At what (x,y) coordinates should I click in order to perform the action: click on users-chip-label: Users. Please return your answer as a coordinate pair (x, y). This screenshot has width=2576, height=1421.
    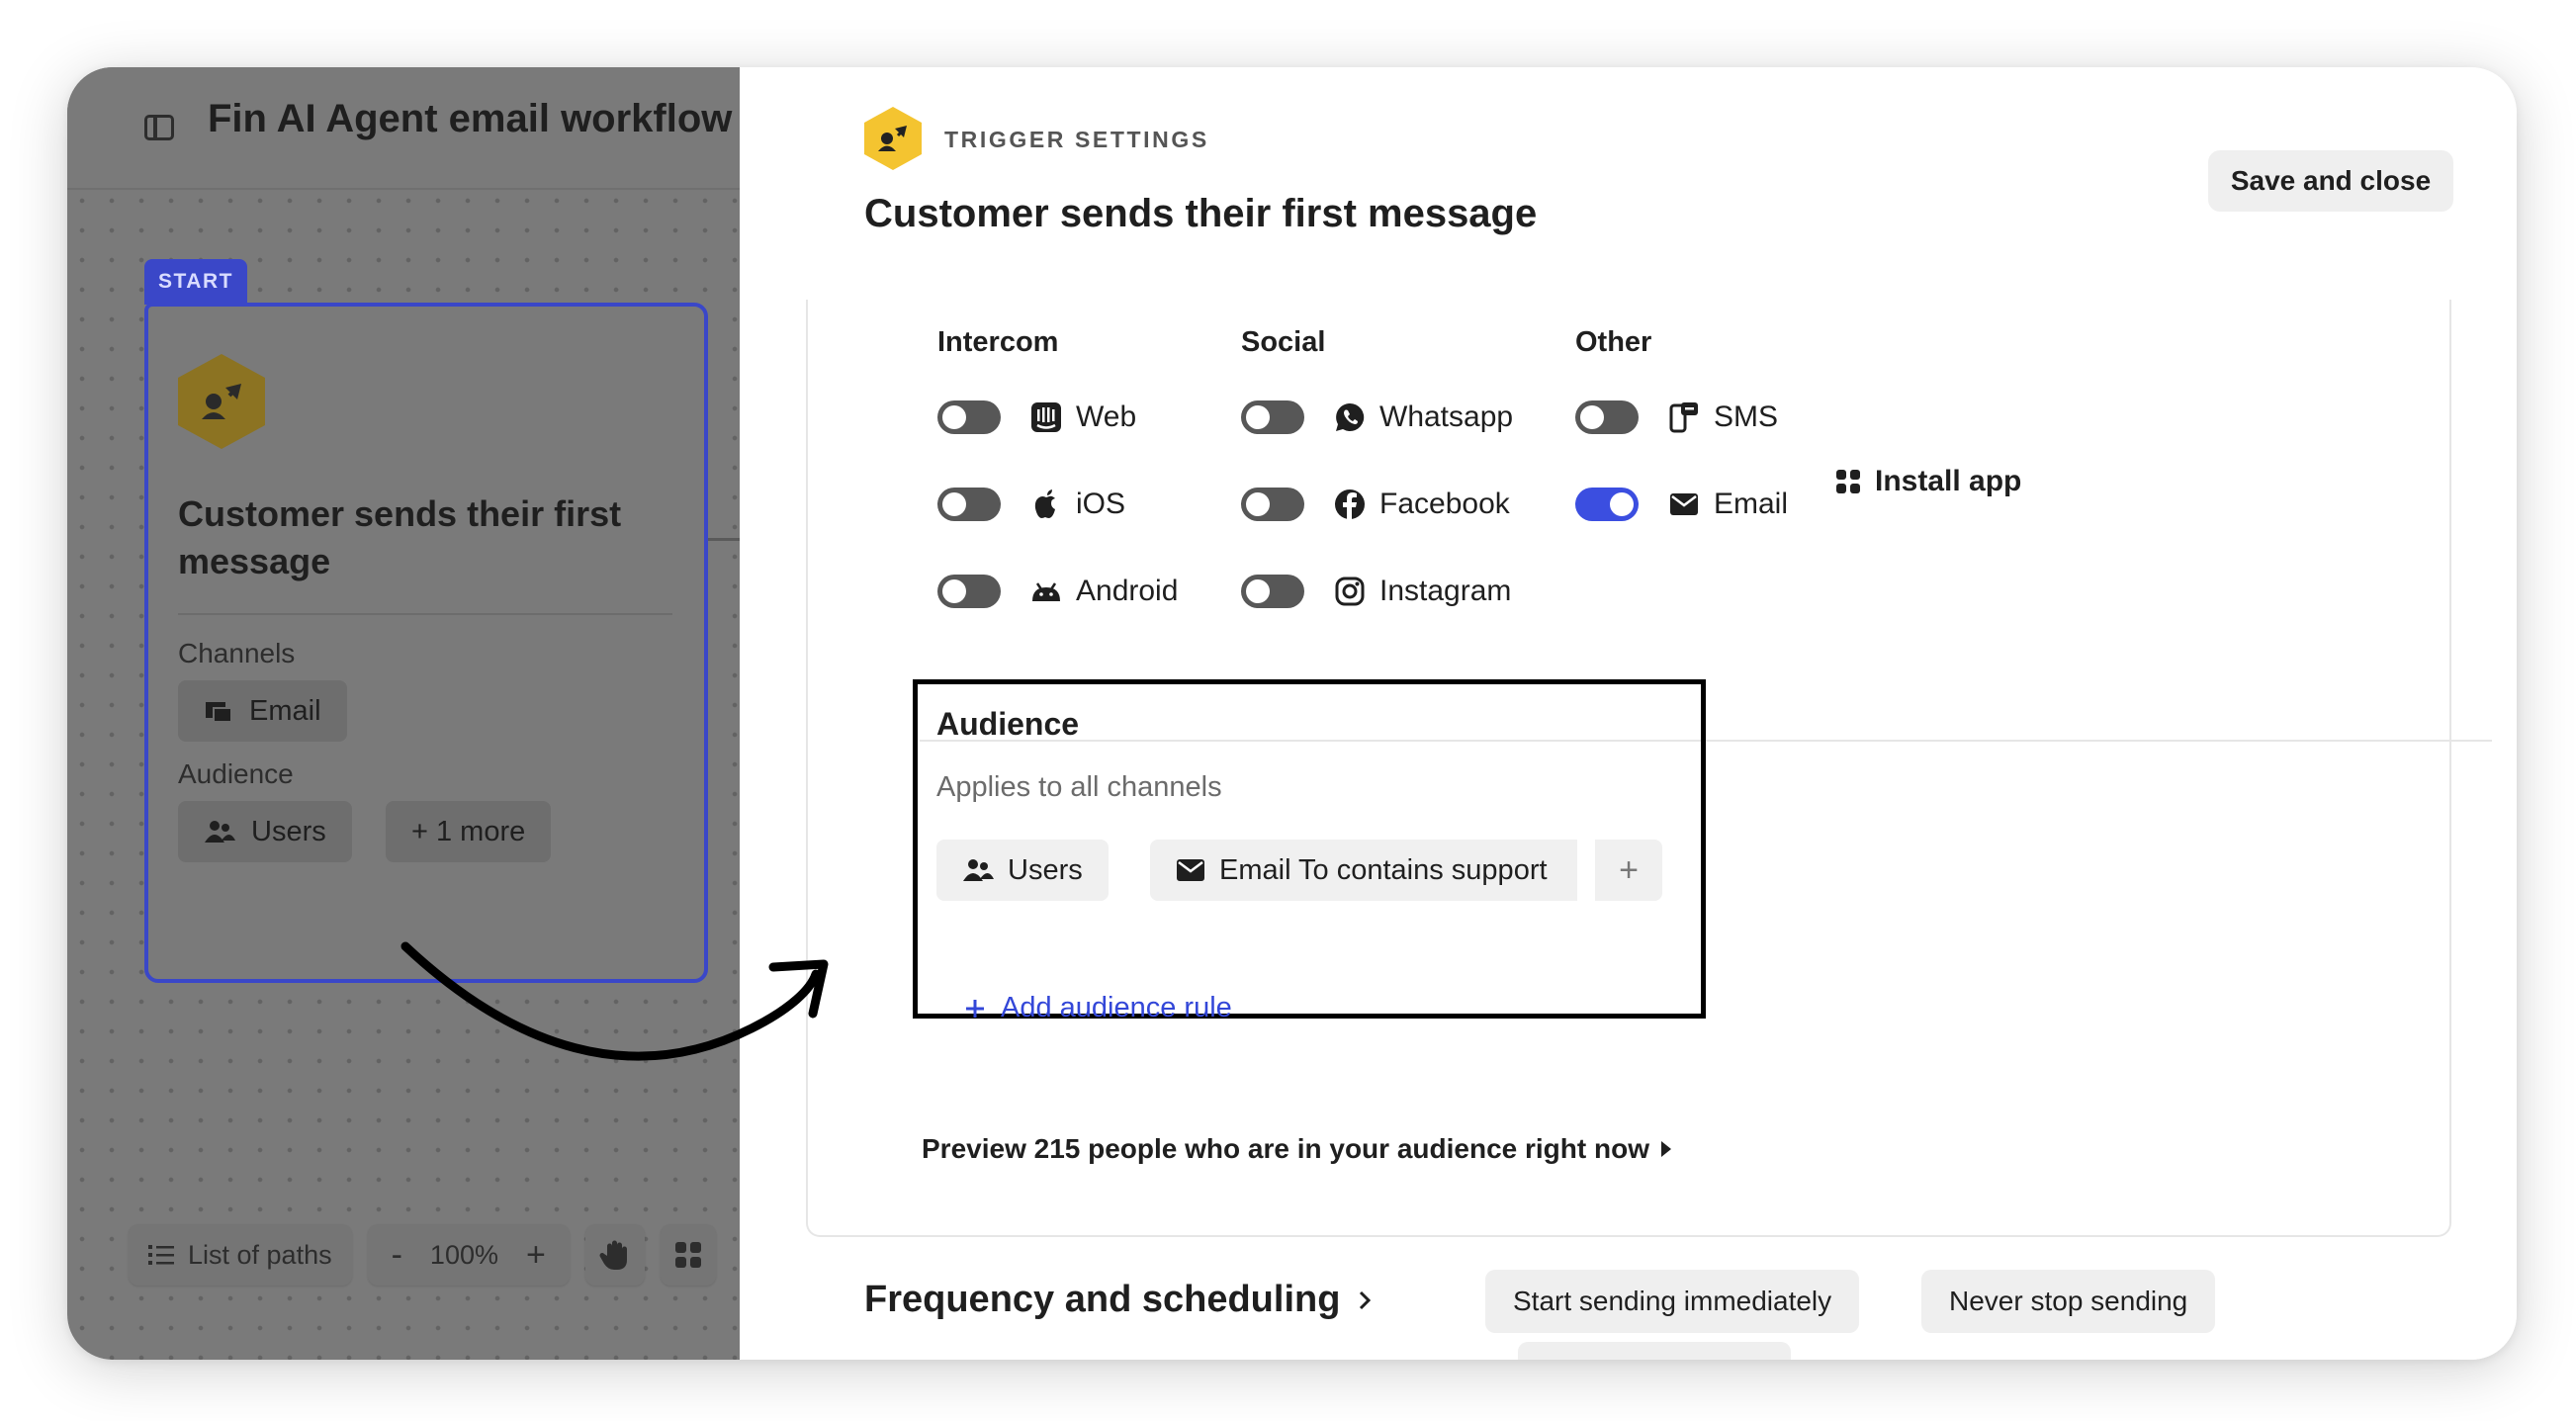
    Looking at the image, I should click on (1045, 870).